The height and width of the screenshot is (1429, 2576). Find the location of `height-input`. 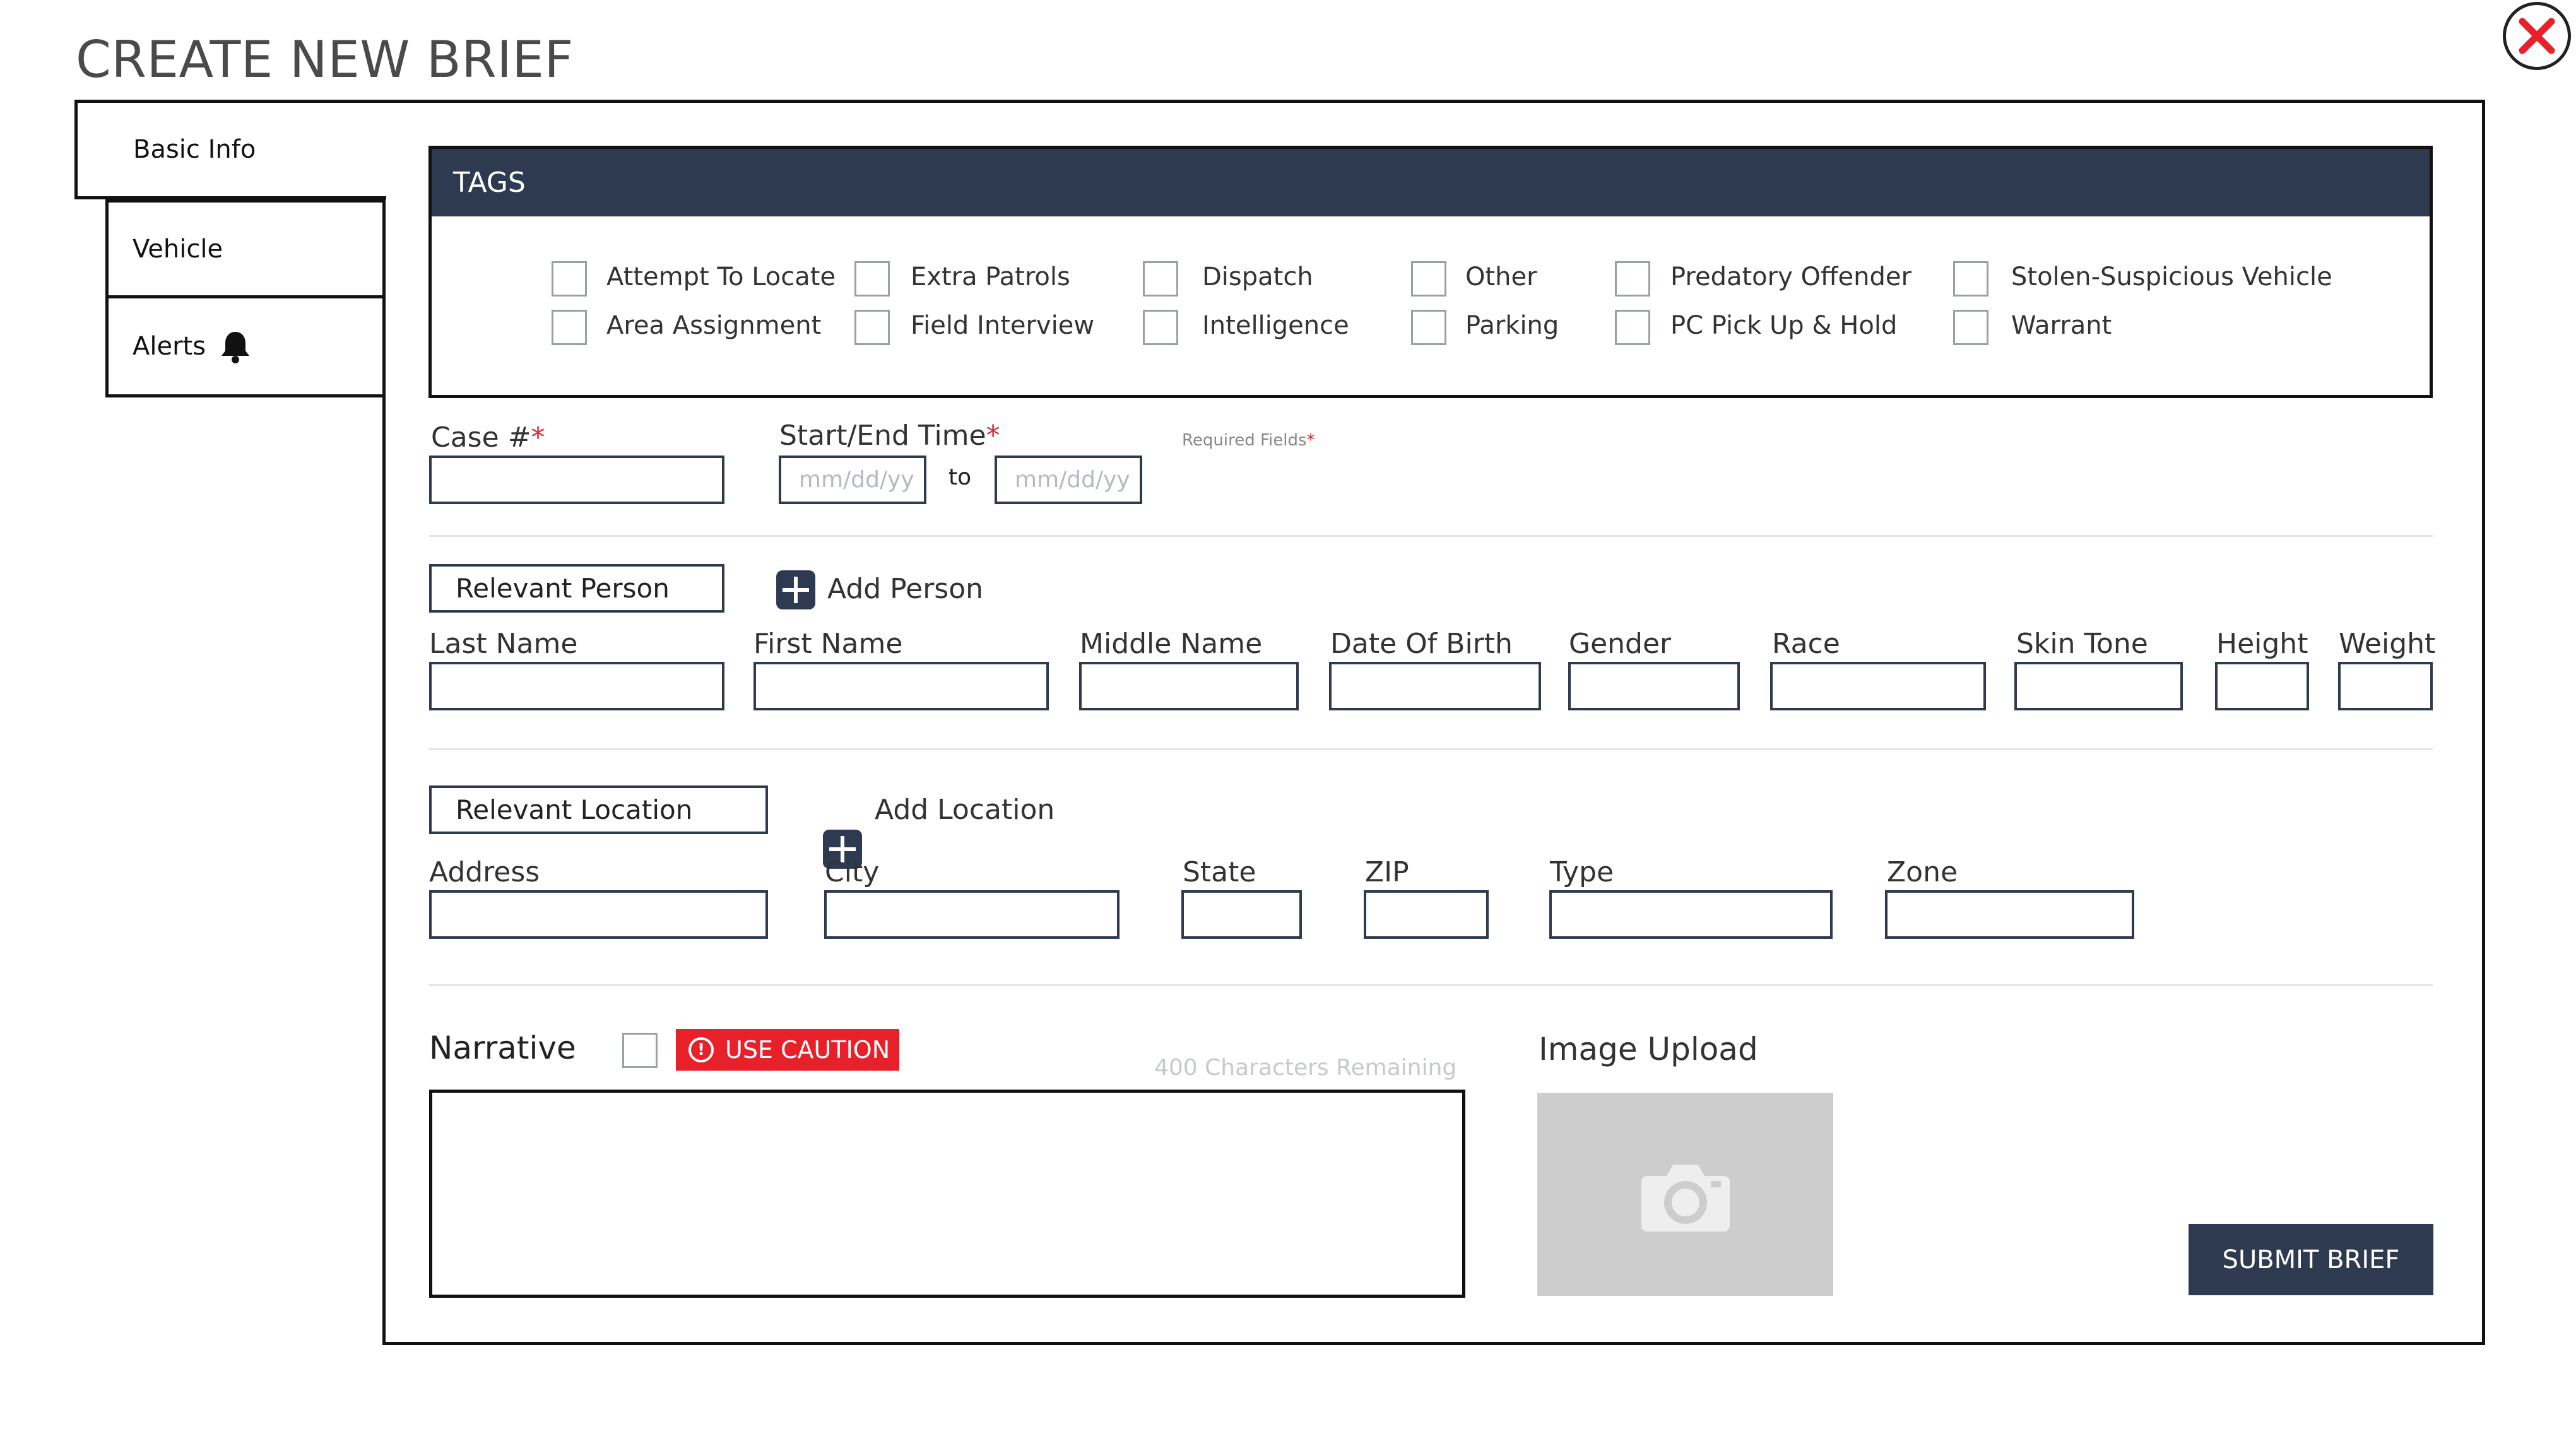

height-input is located at coordinates (2262, 686).